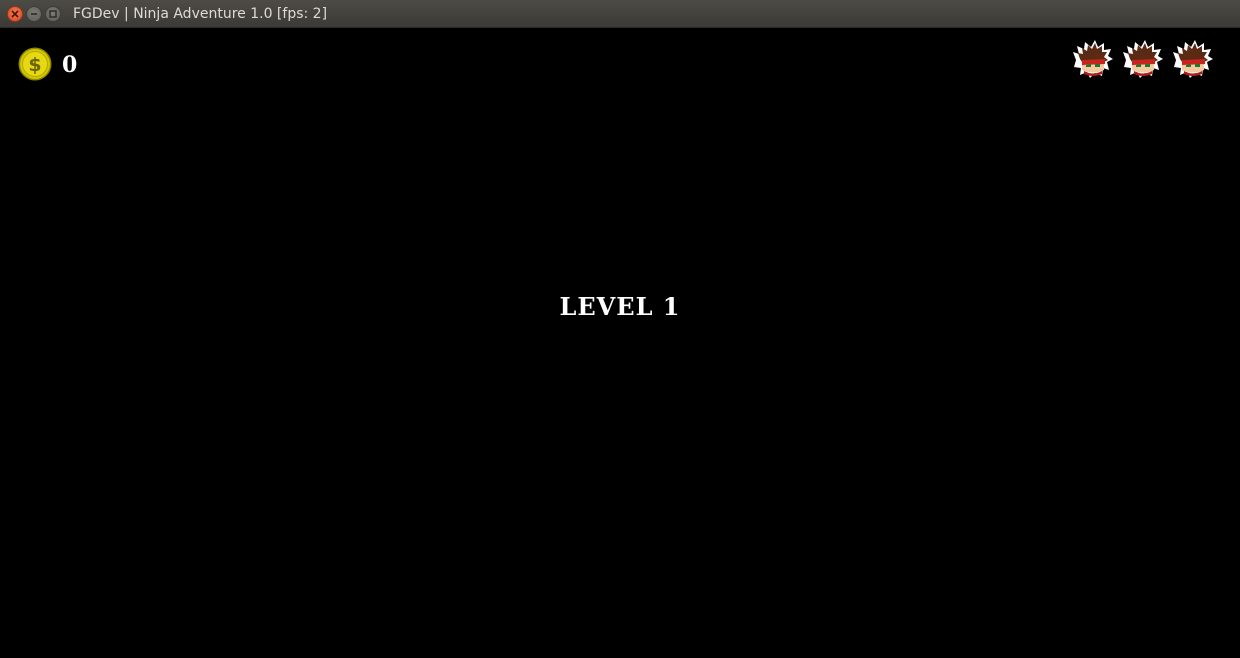 This screenshot has width=1240, height=658. I want to click on coin-icon: $, so click(35, 64).